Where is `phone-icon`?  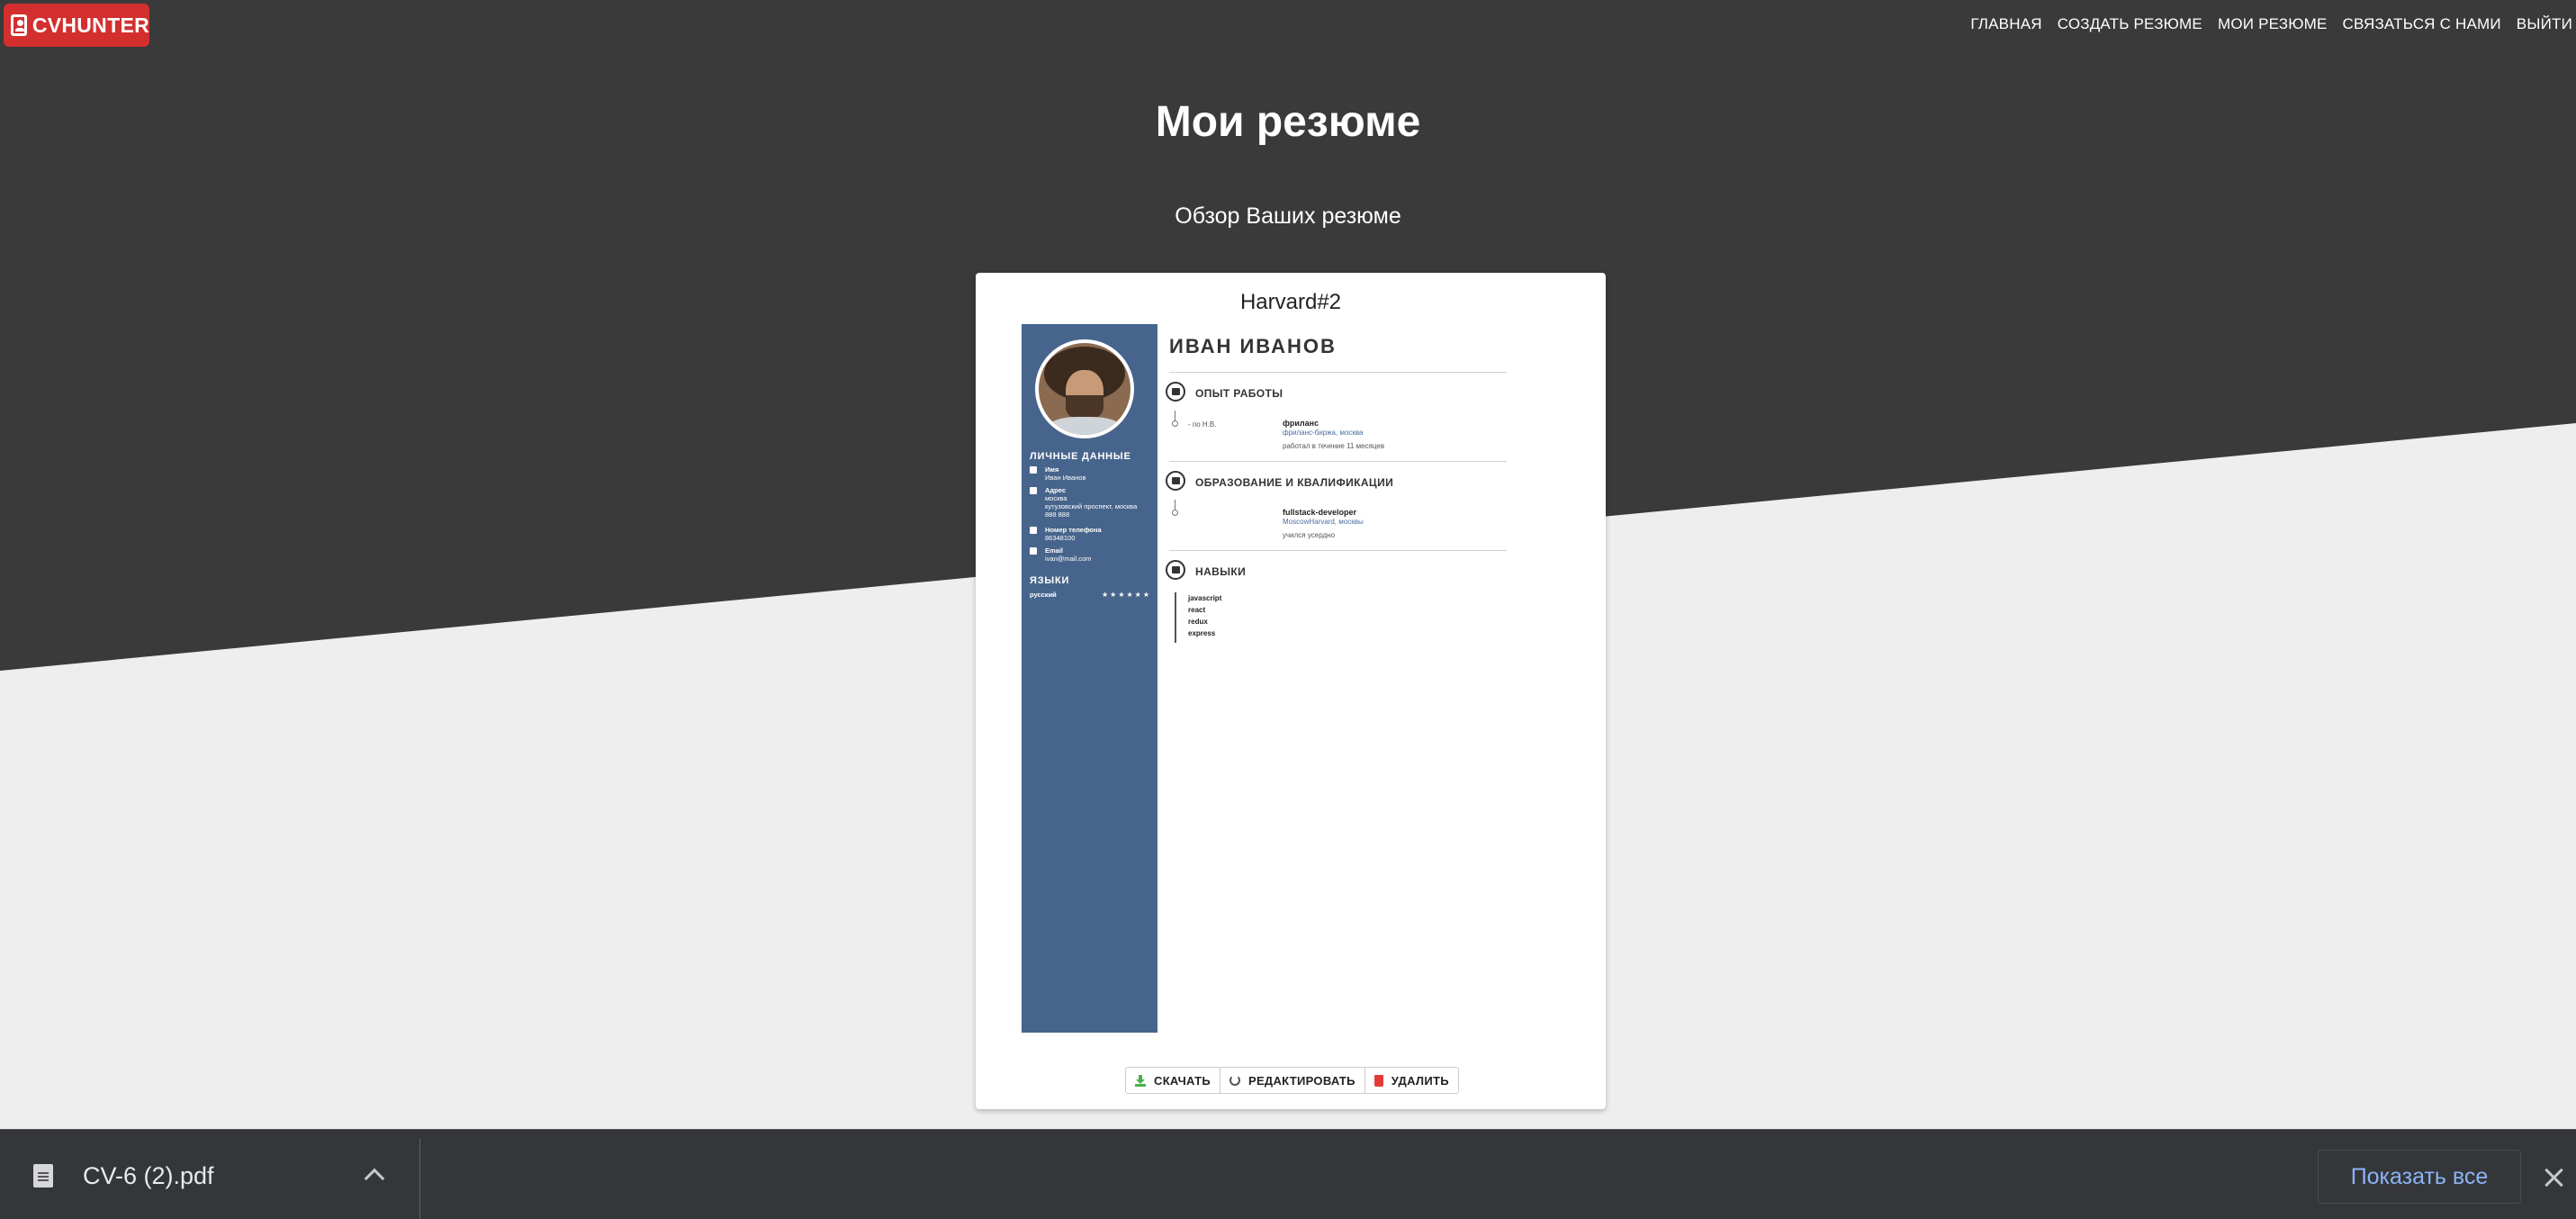
phone-icon is located at coordinates (1033, 530).